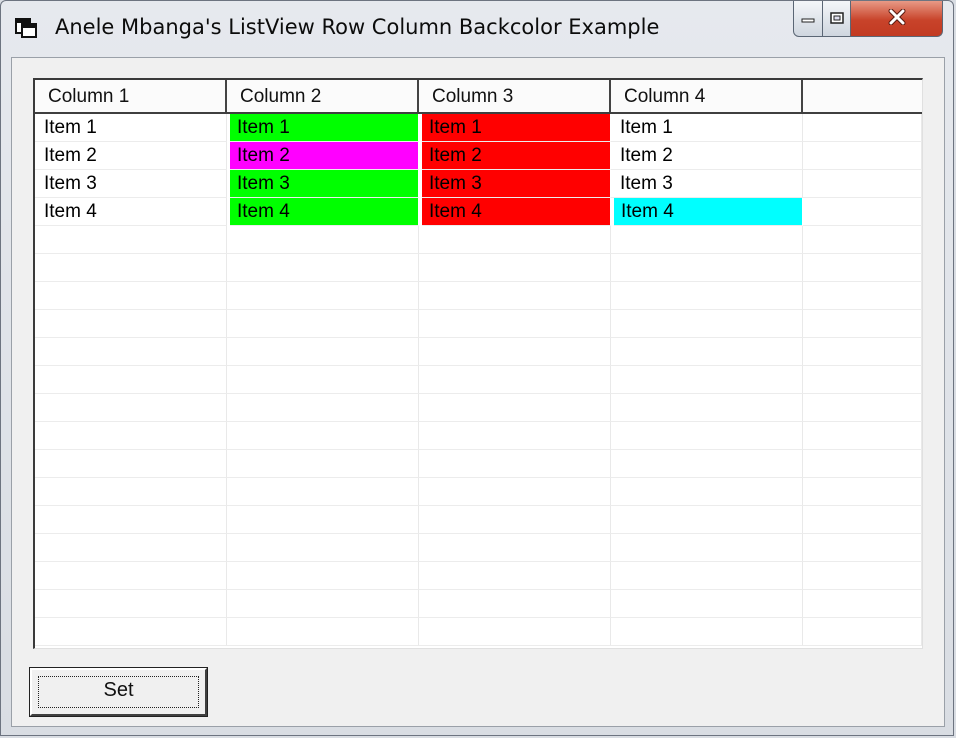 The height and width of the screenshot is (738, 956). I want to click on column-header-1: Column 1, so click(131, 96).